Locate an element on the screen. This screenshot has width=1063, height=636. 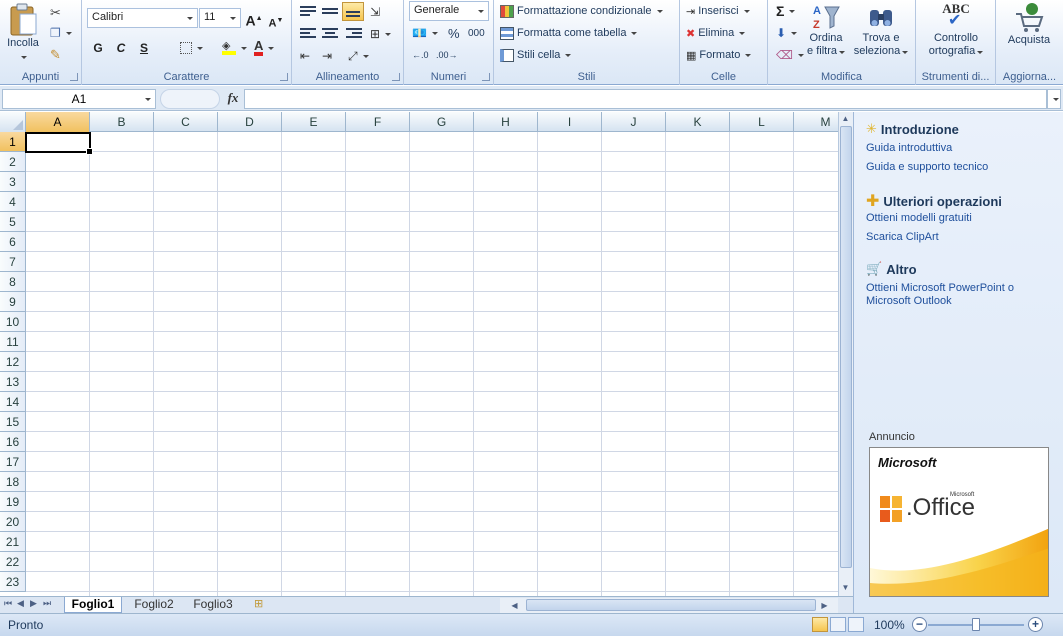
clear-button: ⌫ is located at coordinates (790, 55).